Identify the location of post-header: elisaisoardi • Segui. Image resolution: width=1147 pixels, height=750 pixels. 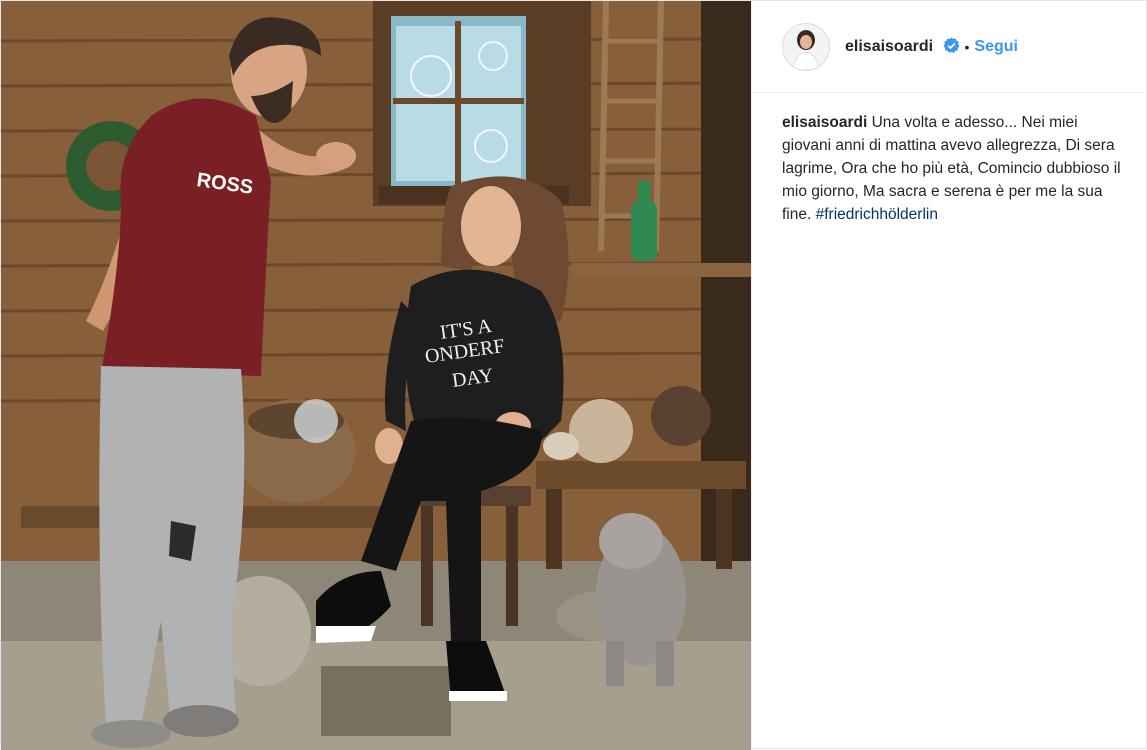
(949, 47).